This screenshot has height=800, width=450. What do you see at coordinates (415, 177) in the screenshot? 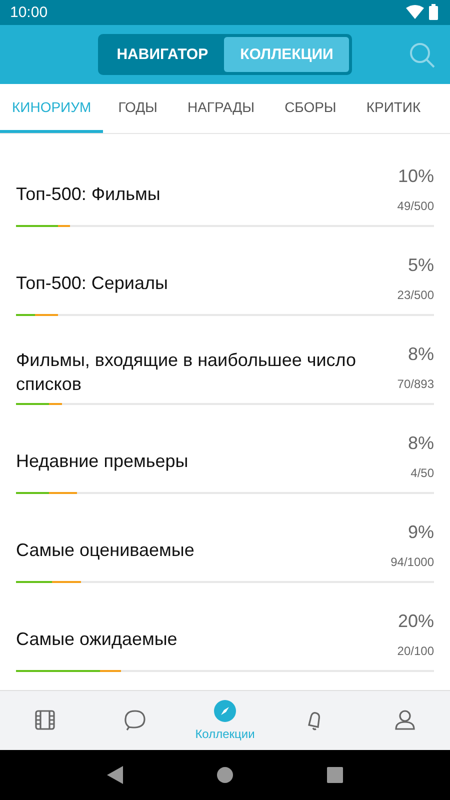
I see `percent-label: 10%` at bounding box center [415, 177].